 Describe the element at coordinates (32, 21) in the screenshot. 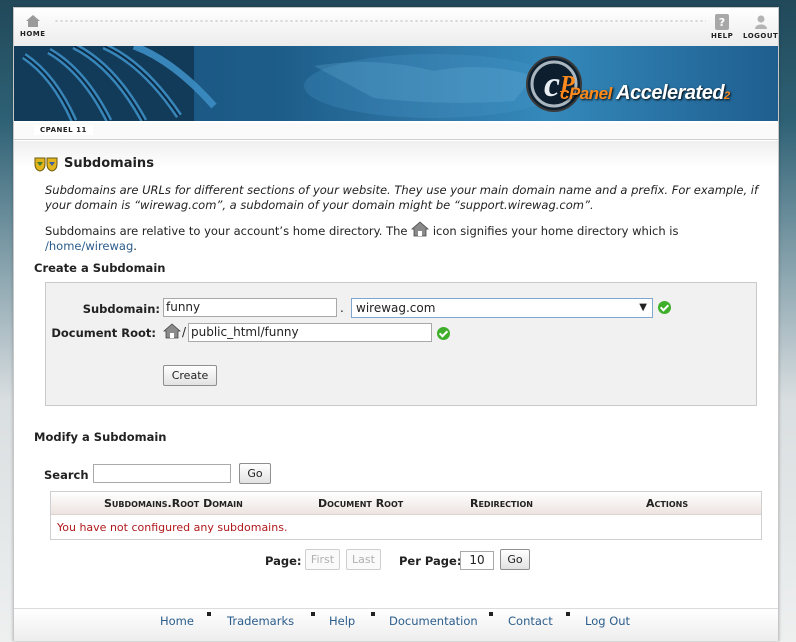

I see `home-icon` at that location.